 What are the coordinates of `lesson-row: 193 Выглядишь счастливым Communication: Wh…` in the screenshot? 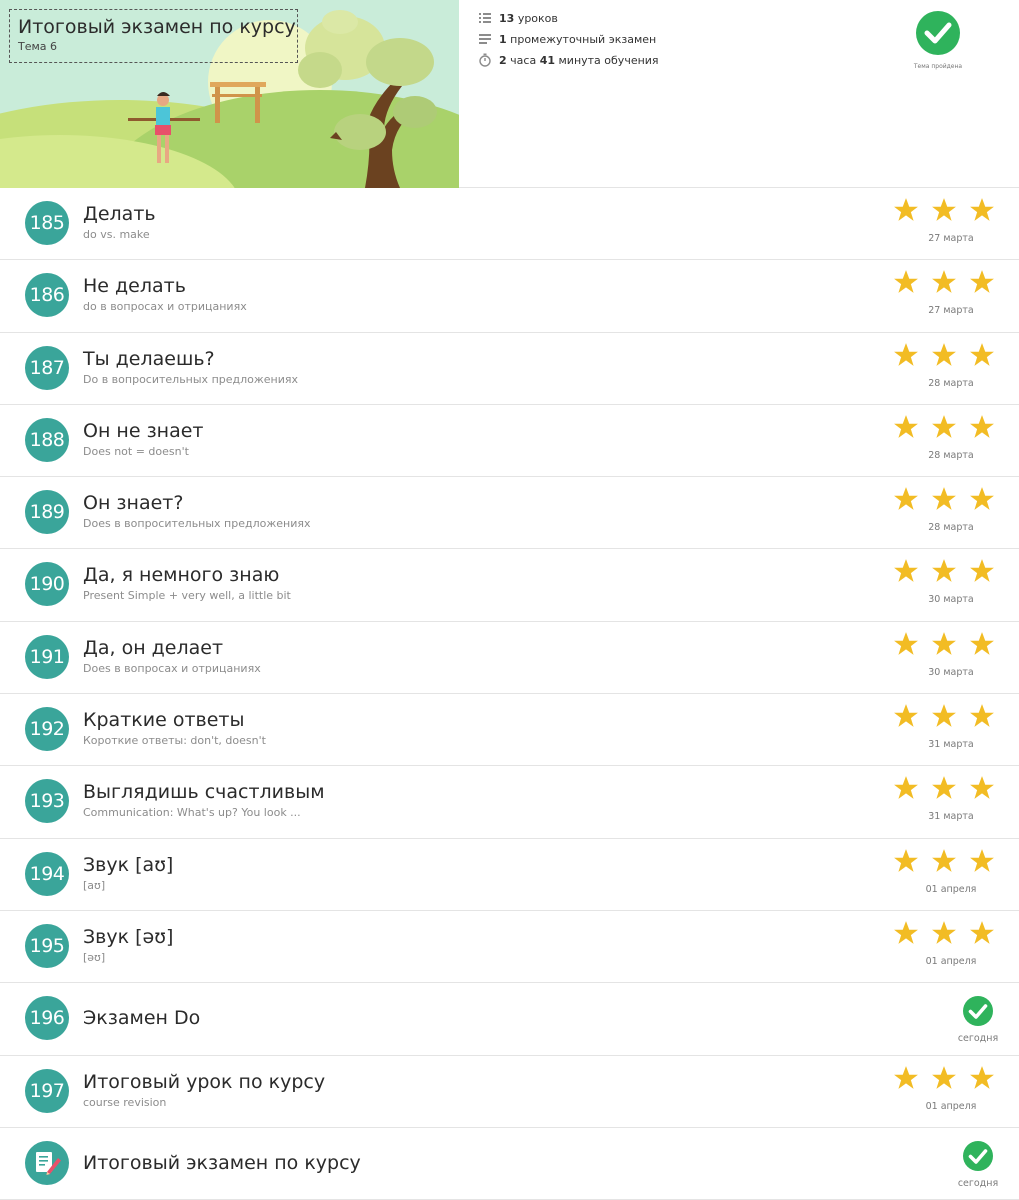 It's located at (509, 802).